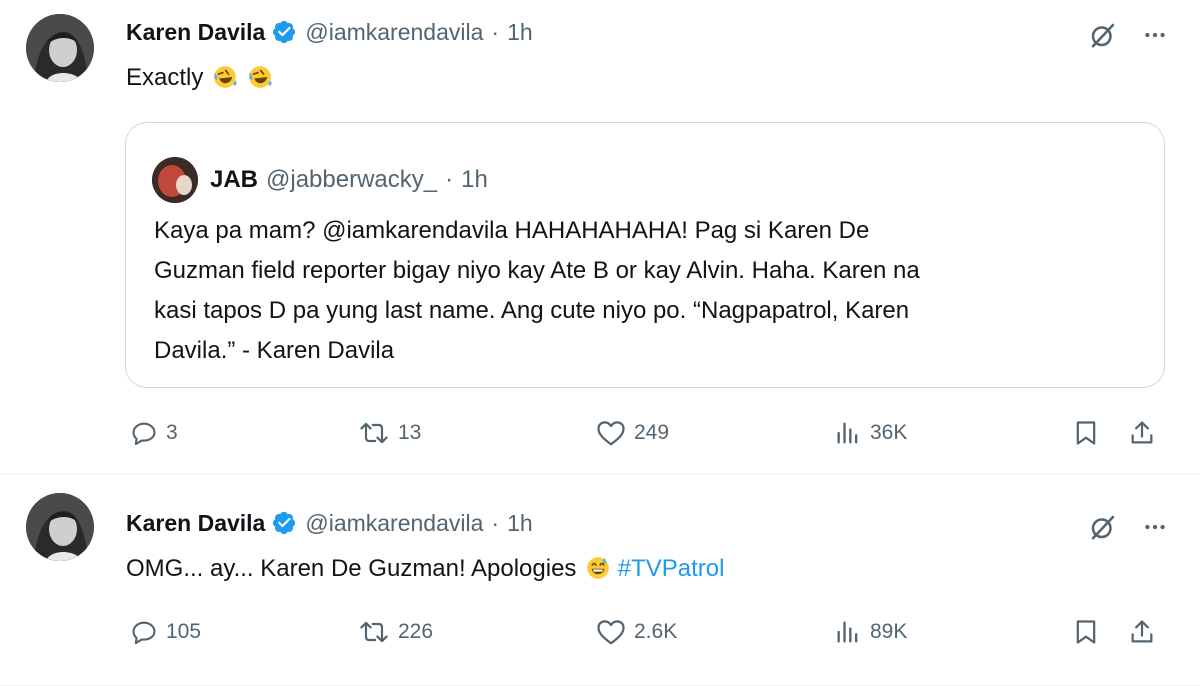 Image resolution: width=1200 pixels, height=686 pixels. I want to click on author-handle: @jabberwacky_, so click(351, 180).